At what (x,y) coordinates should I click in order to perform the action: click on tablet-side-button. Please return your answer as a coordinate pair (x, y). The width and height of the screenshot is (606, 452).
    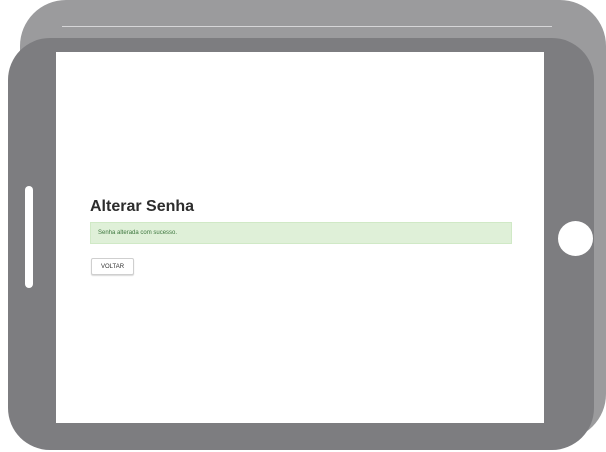
    Looking at the image, I should click on (29, 237).